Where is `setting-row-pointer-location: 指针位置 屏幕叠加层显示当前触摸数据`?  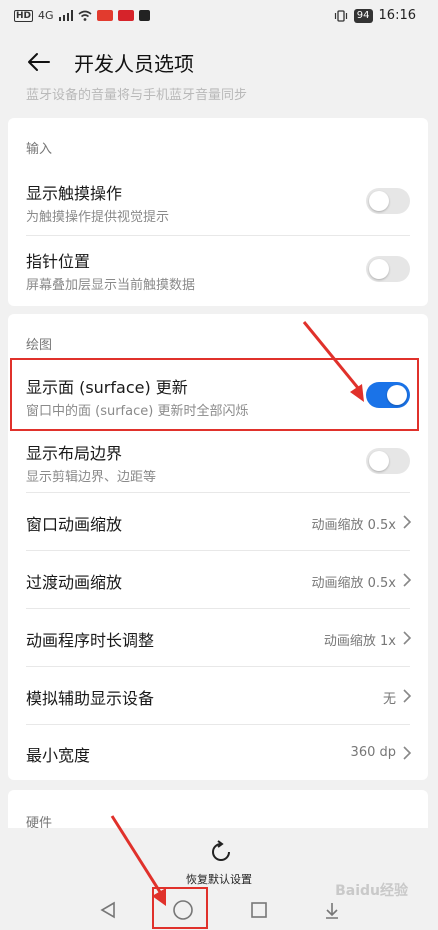
setting-row-pointer-location: 指针位置 屏幕叠加层显示当前触摸数据 is located at coordinates (218, 269).